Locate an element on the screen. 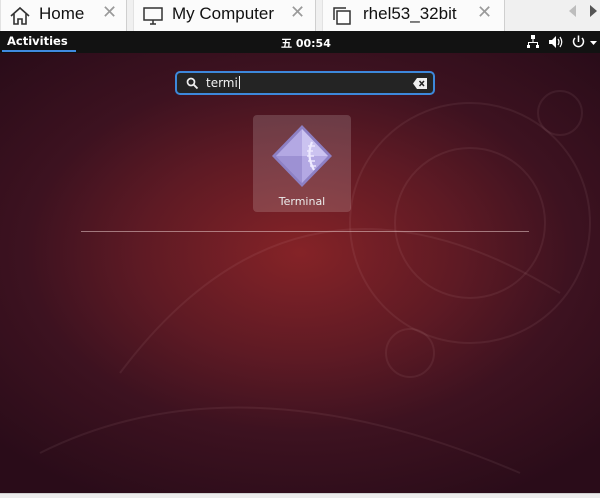 The image size is (600, 498). tab-rhel53: rhel53_32bit ✕ is located at coordinates (413, 15).